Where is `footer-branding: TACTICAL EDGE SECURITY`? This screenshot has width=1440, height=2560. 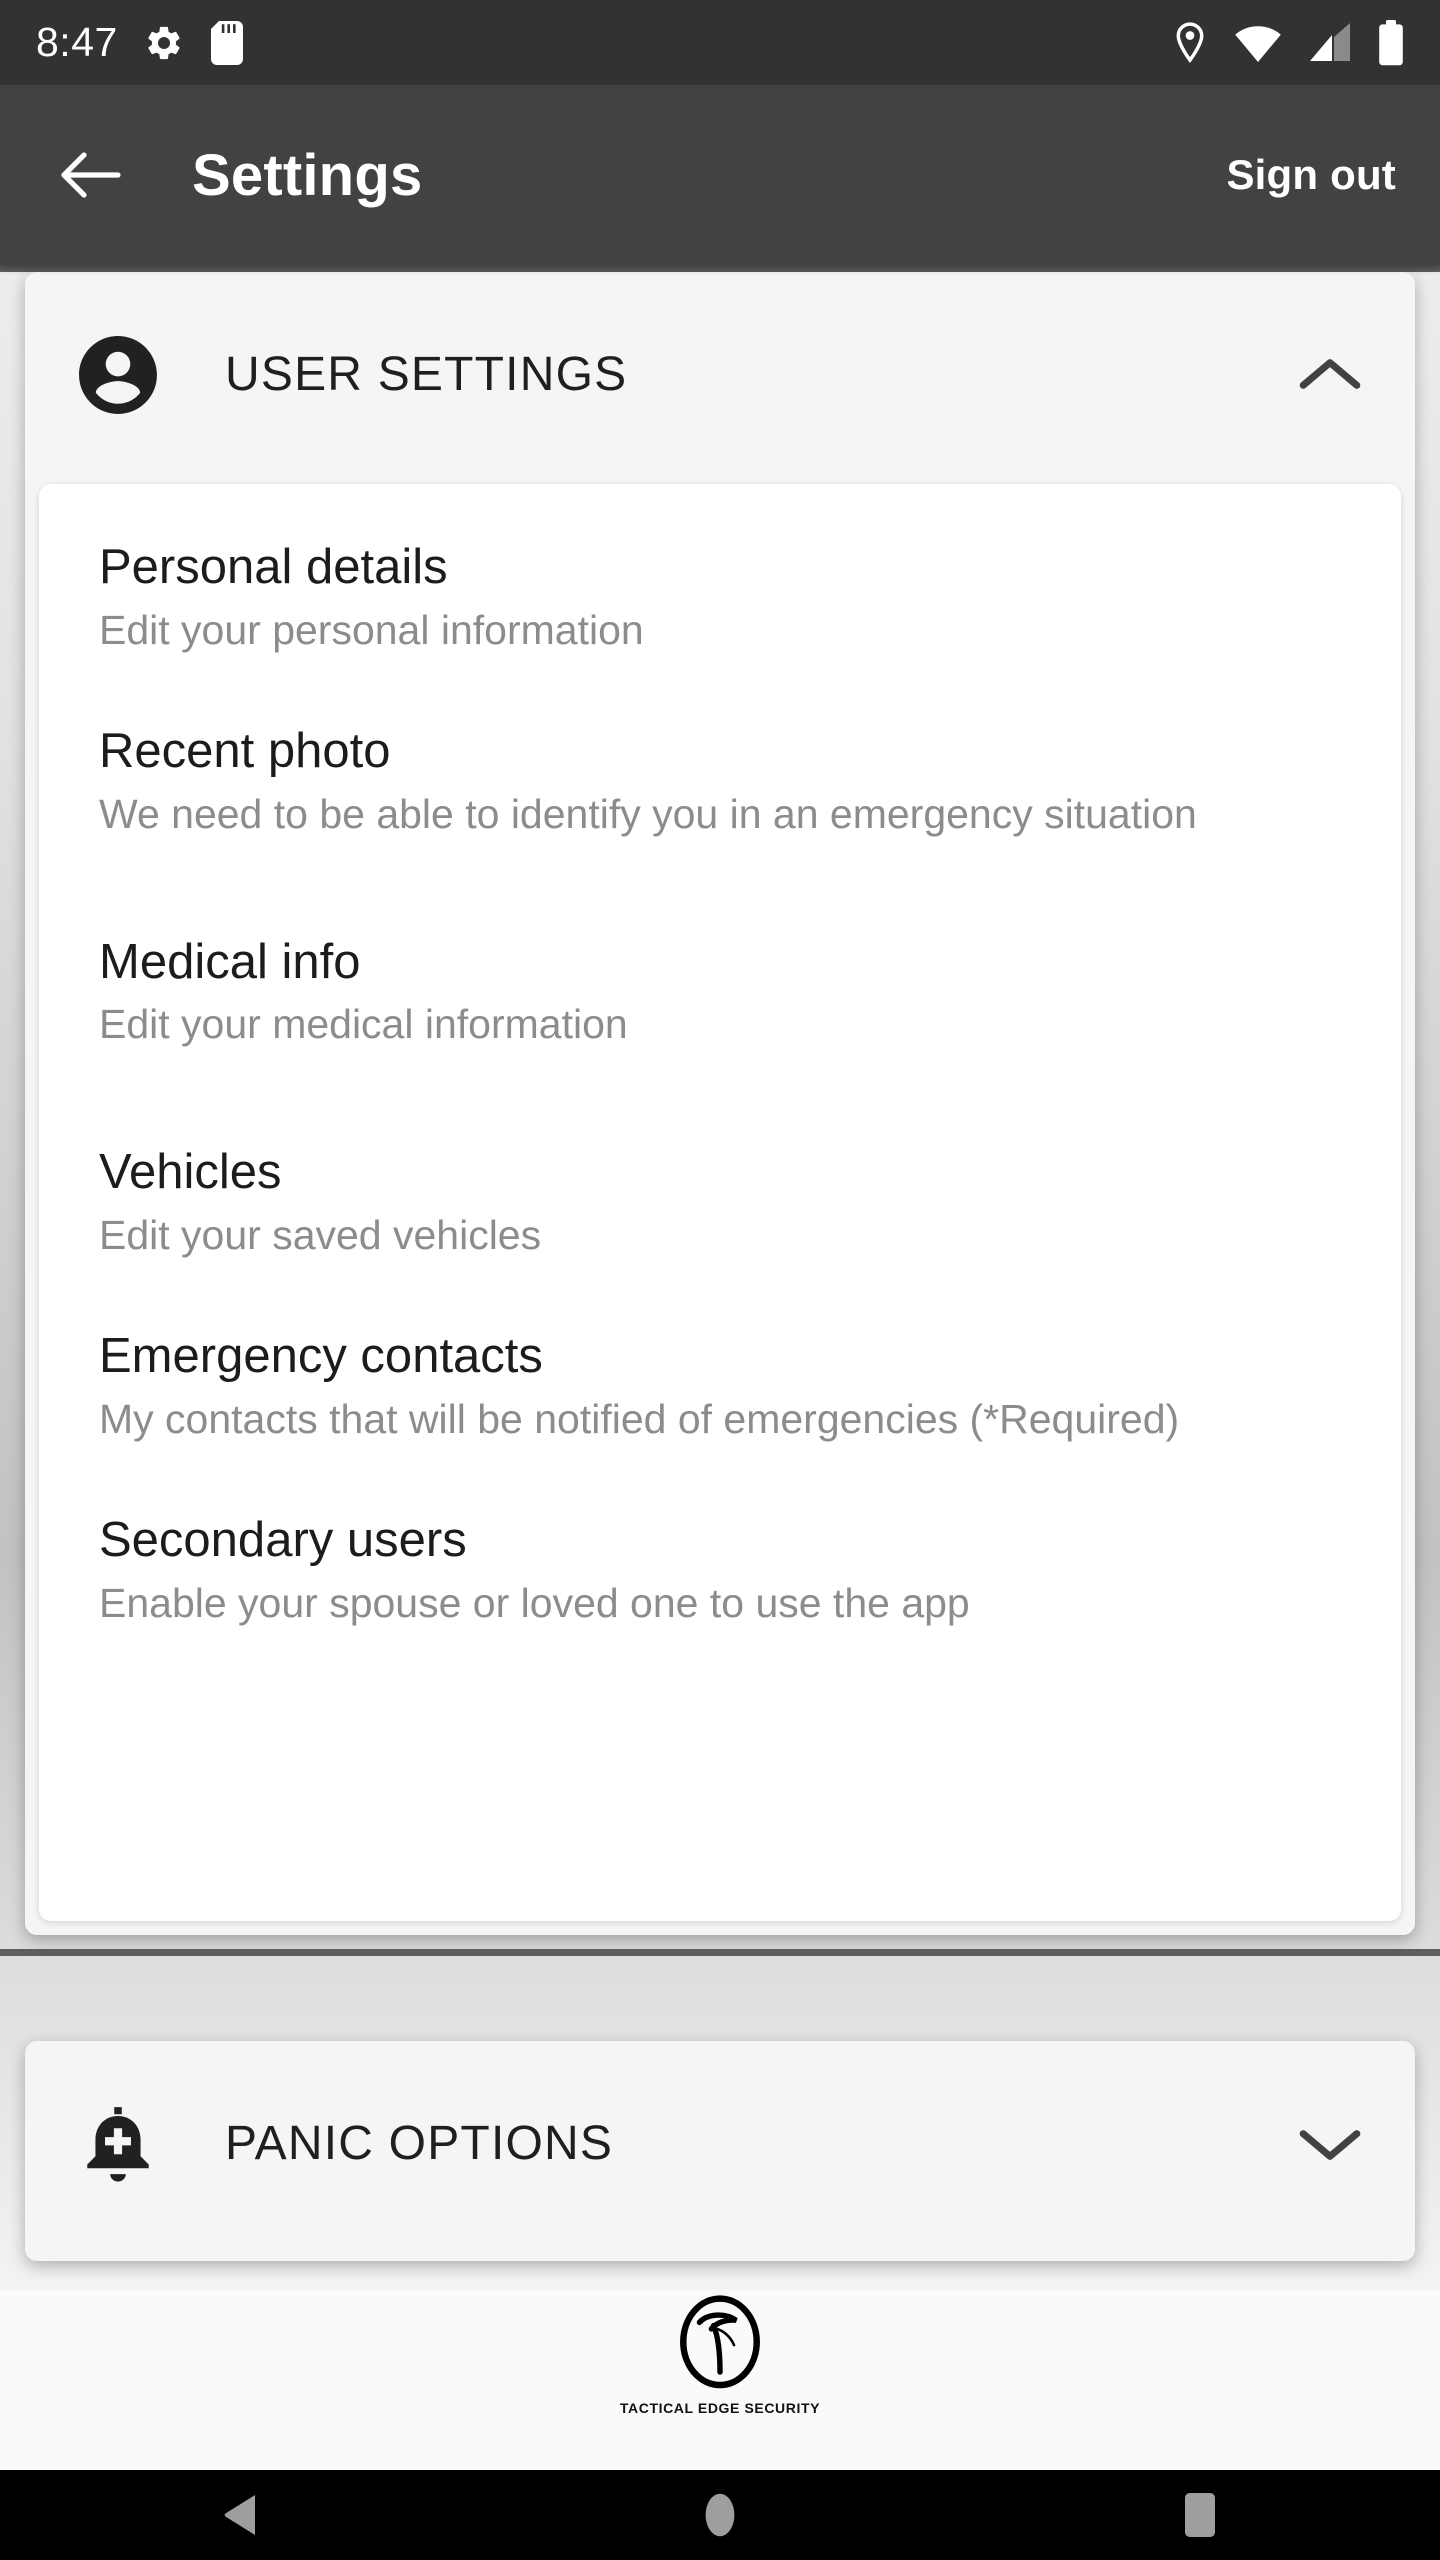
footer-branding: TACTICAL EDGE SECURITY is located at coordinates (720, 2380).